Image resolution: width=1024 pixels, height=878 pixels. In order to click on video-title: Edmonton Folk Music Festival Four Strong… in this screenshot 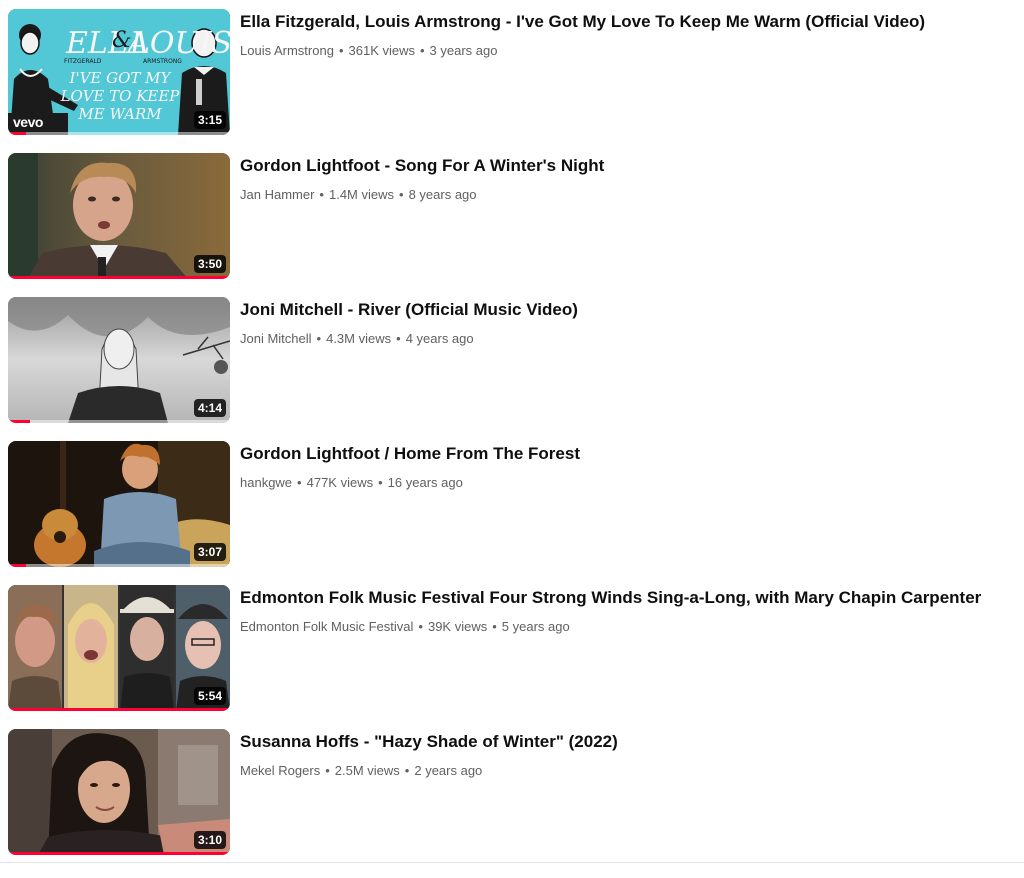, I will do `click(625, 598)`.